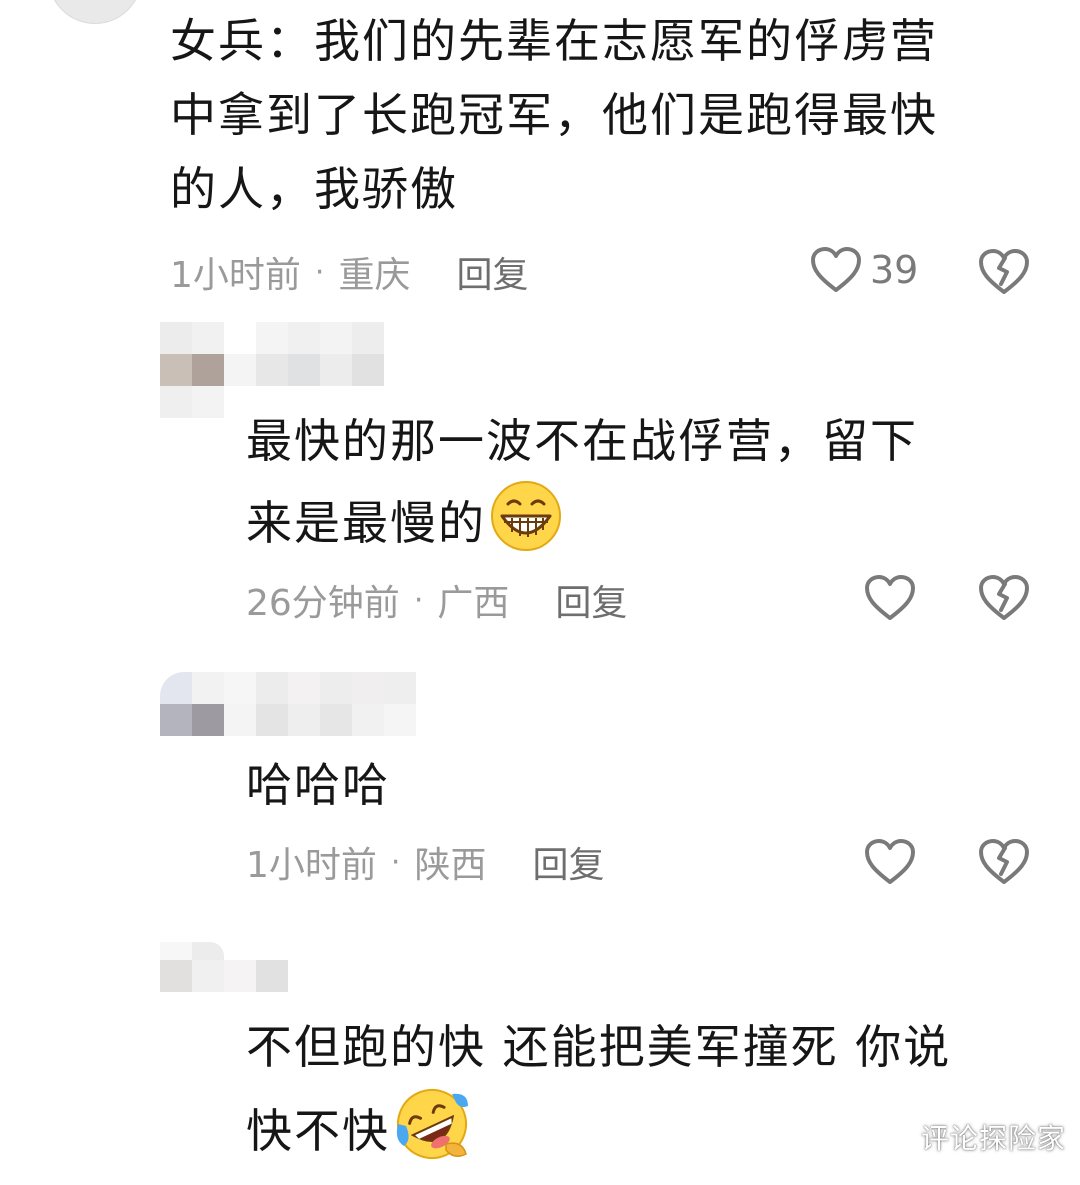 The width and height of the screenshot is (1080, 1185). I want to click on comment-text-line: 来是最慢的, so click(366, 523).